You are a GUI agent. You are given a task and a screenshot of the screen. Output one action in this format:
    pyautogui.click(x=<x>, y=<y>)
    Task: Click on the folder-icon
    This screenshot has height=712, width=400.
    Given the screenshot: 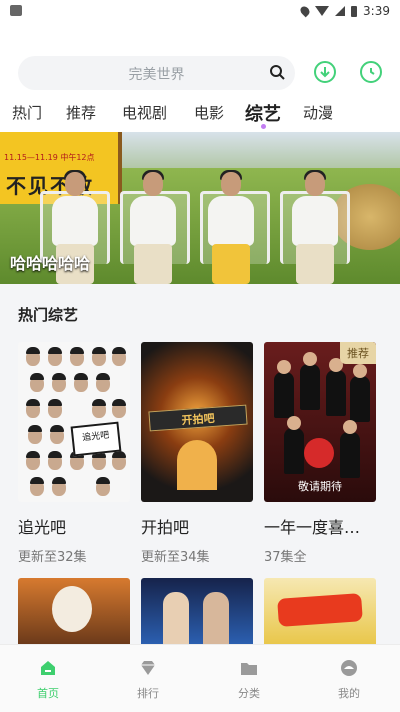 What is the action you would take?
    pyautogui.click(x=249, y=669)
    